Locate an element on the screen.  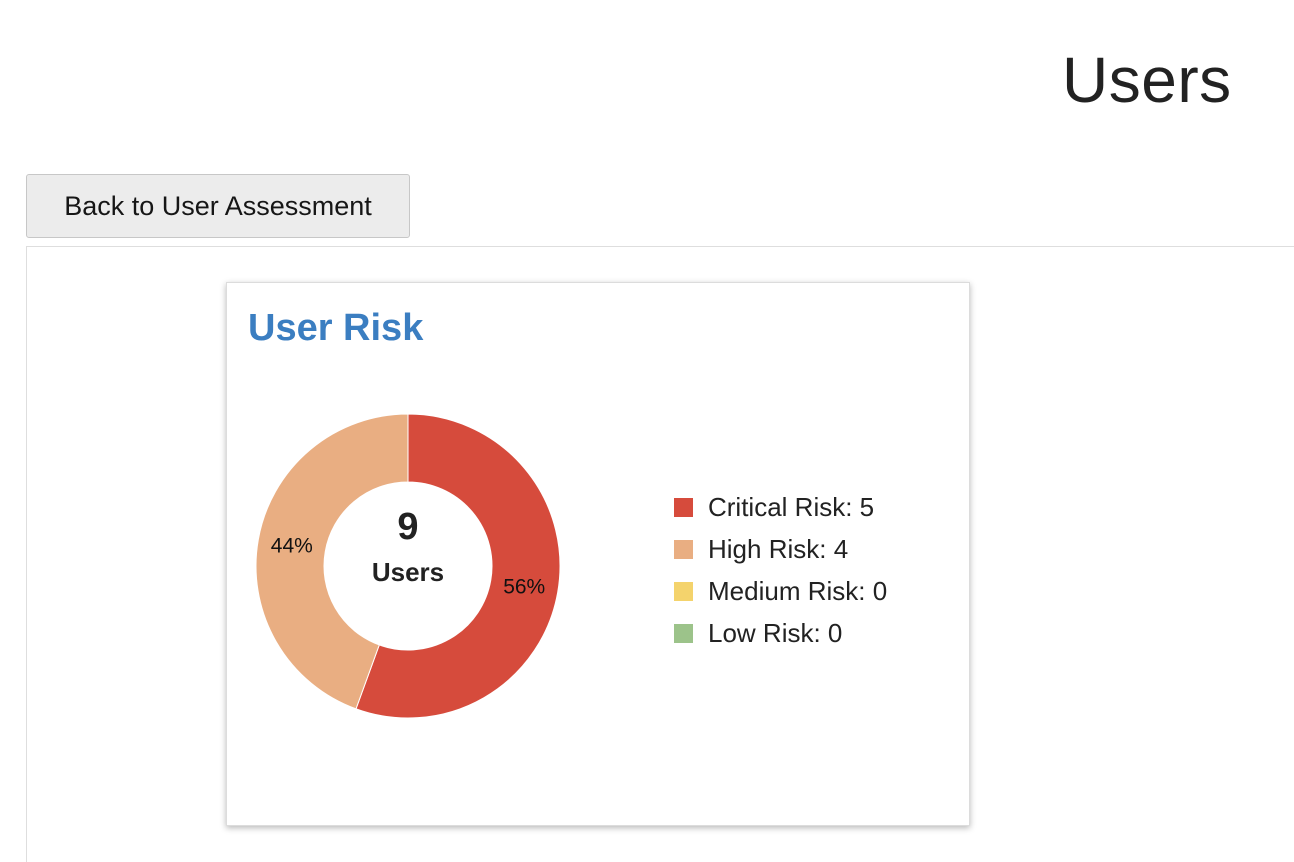
legend-label-high: High Risk: 4 is located at coordinates (778, 549).